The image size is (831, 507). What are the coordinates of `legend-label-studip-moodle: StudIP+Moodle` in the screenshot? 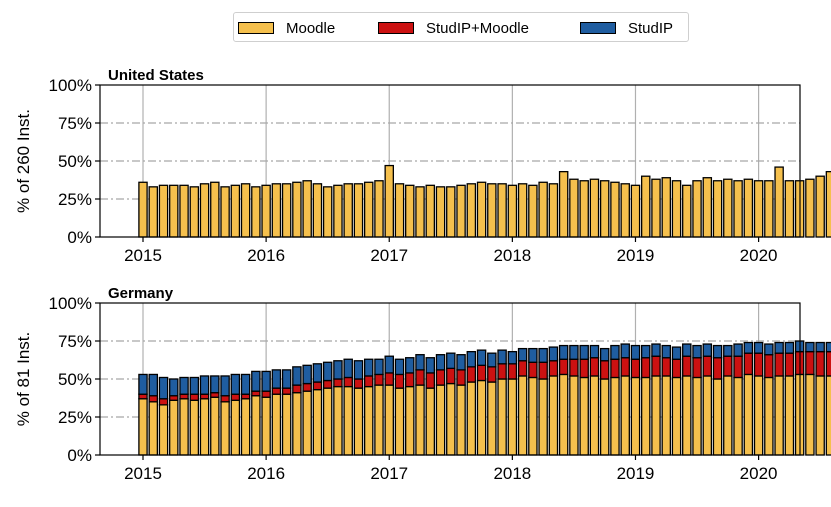 It's located at (477, 28).